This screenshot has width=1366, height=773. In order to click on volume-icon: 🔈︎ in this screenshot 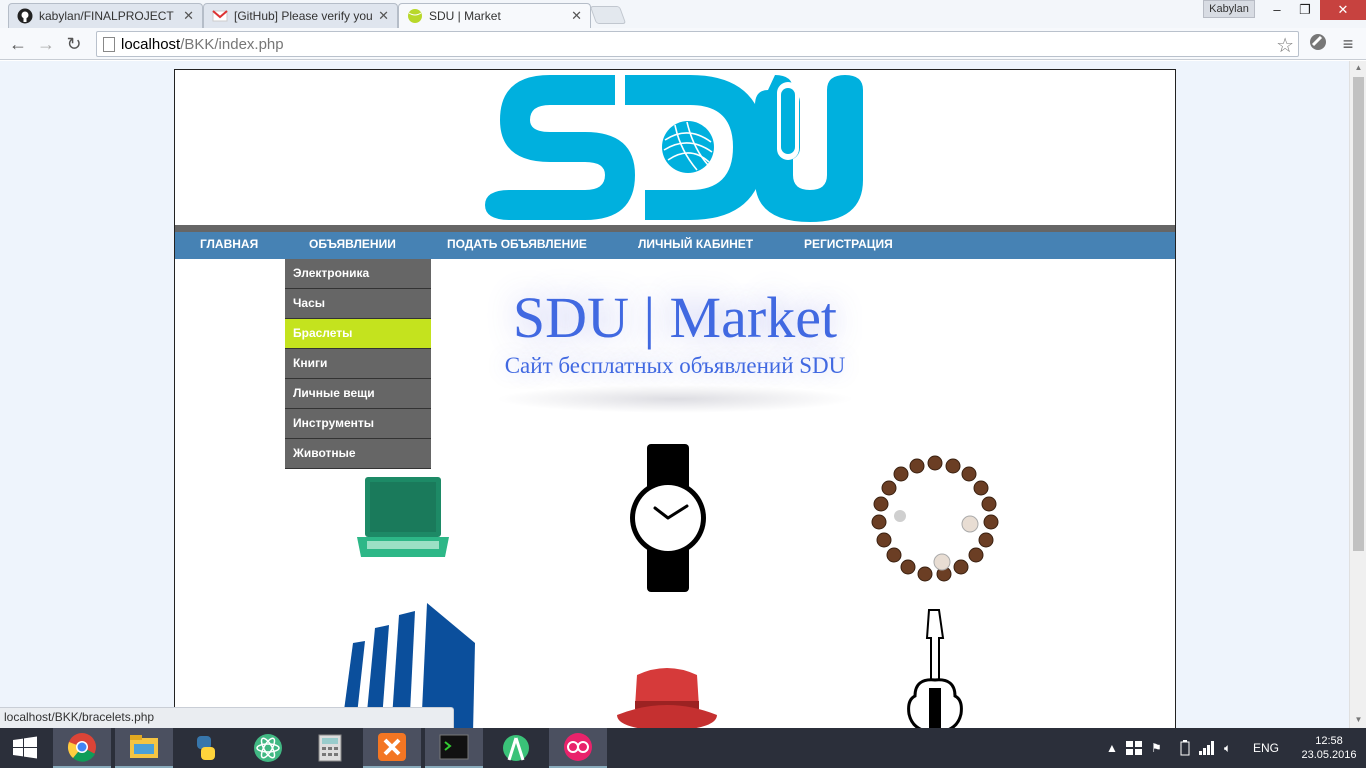, I will do `click(1227, 748)`.